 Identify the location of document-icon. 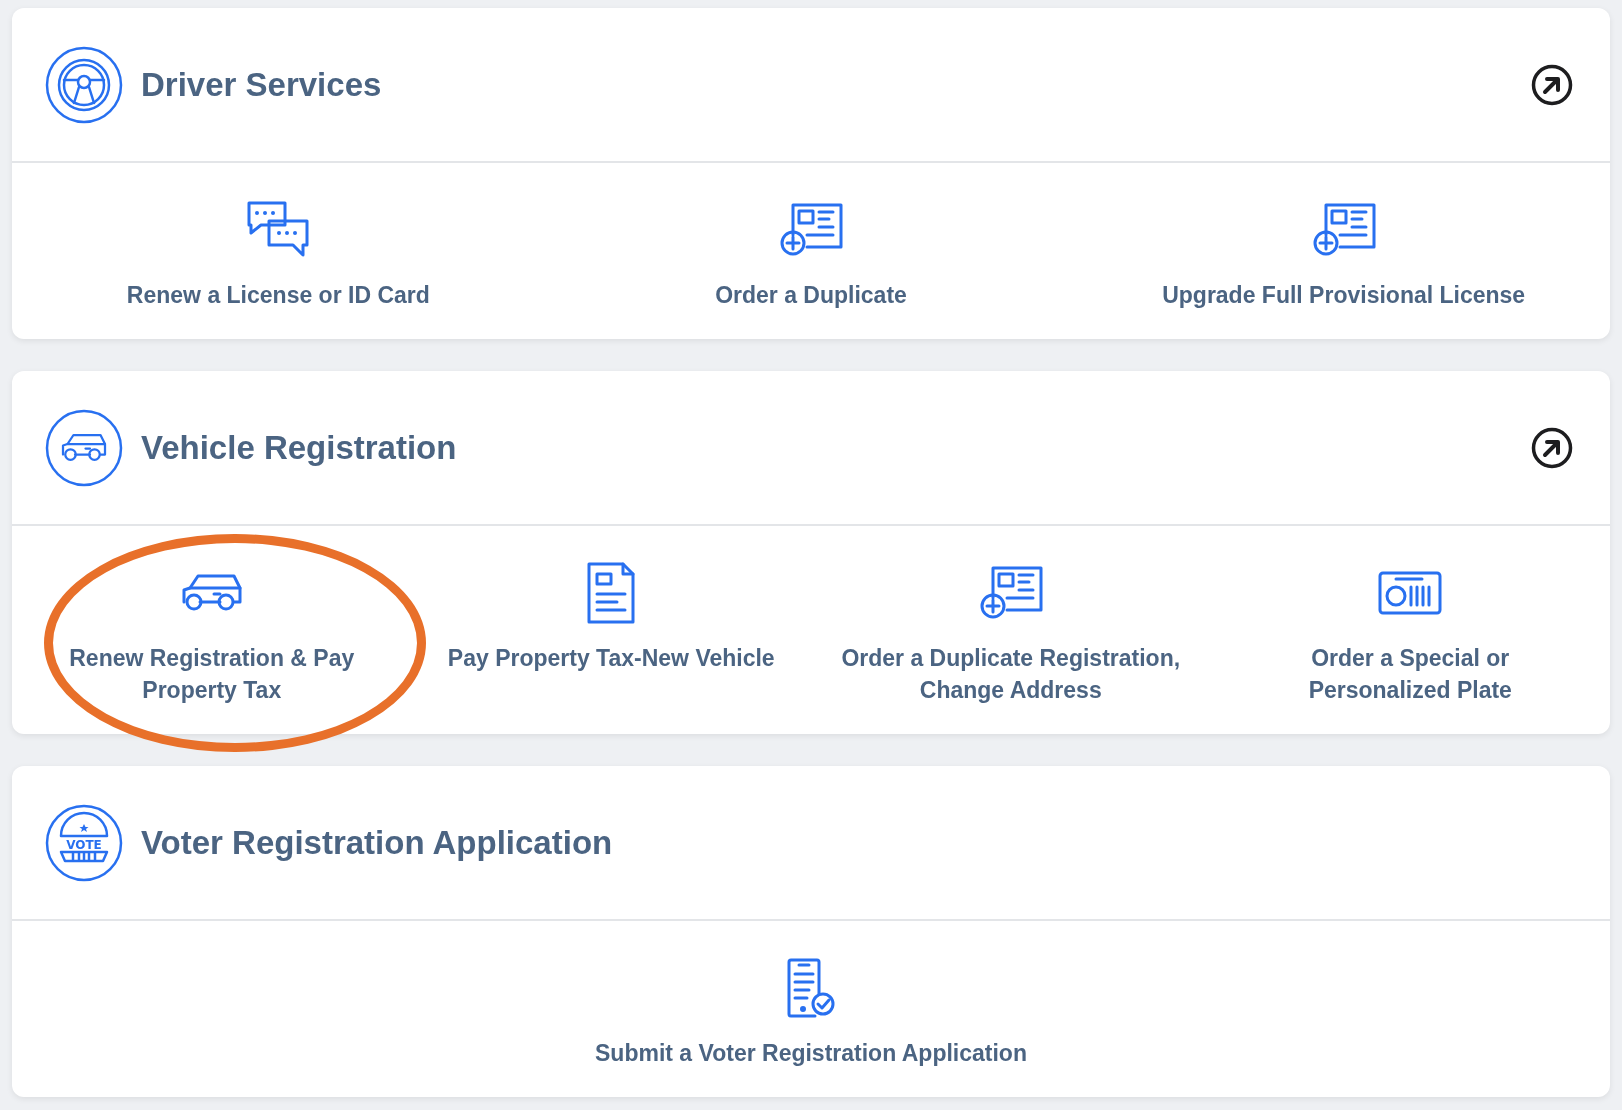
(611, 593).